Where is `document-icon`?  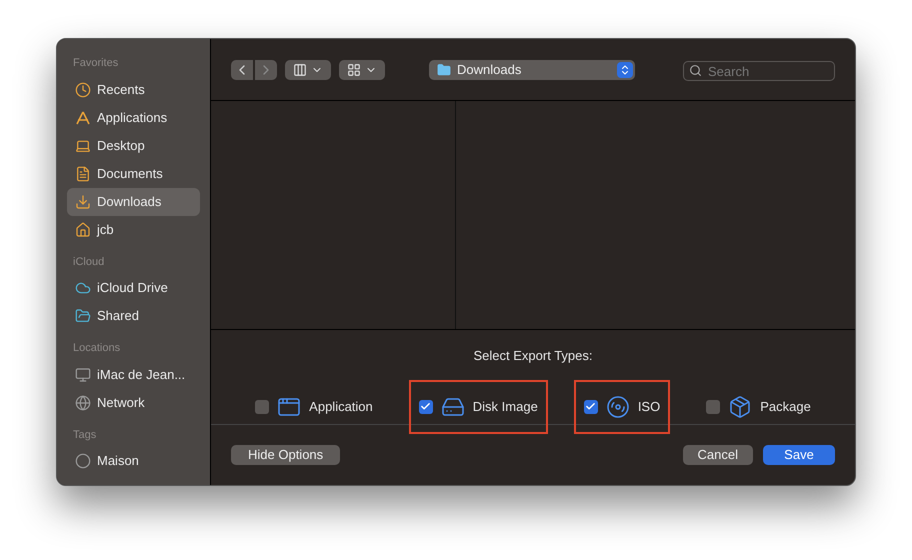 document-icon is located at coordinates (83, 174).